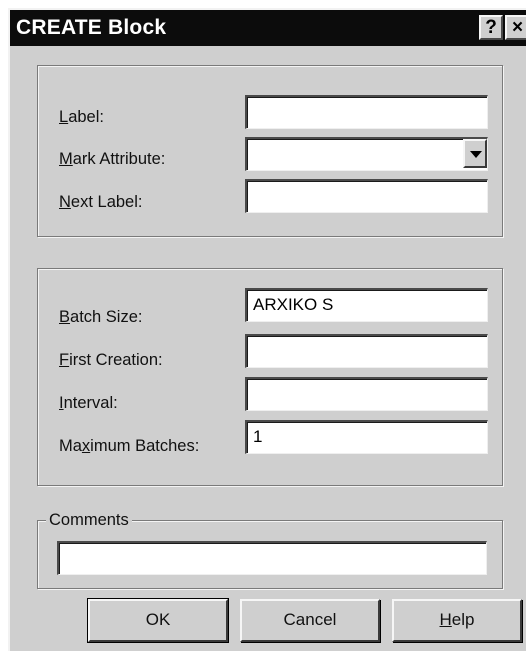  What do you see at coordinates (91, 27) in the screenshot?
I see `window-title: CREATE Block` at bounding box center [91, 27].